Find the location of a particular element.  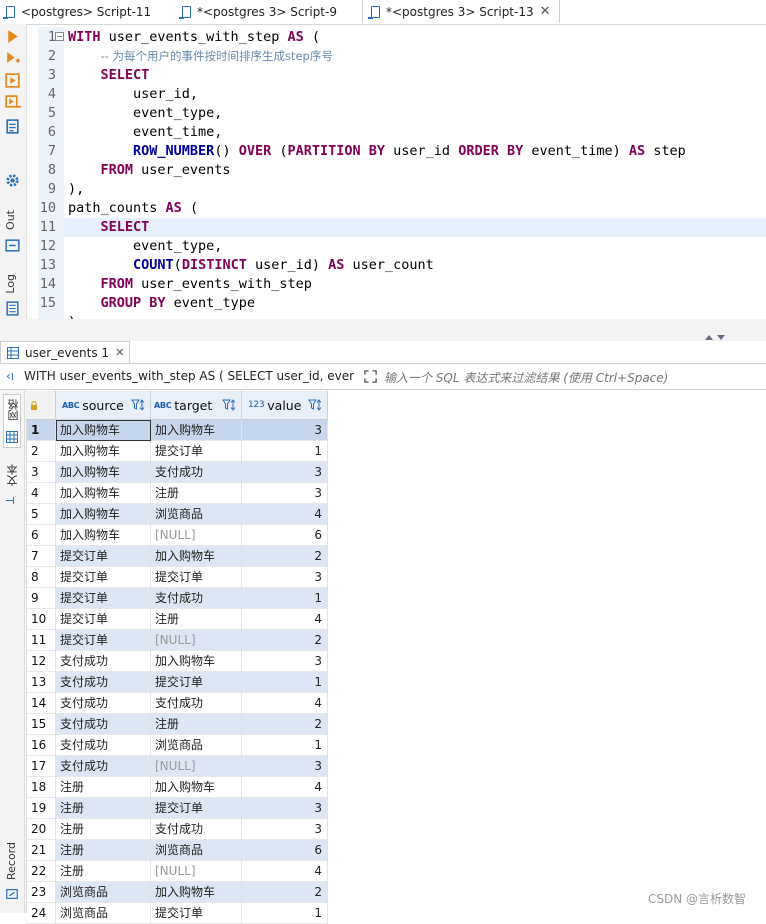

code-line: path_counts AS ( is located at coordinates (133, 208).